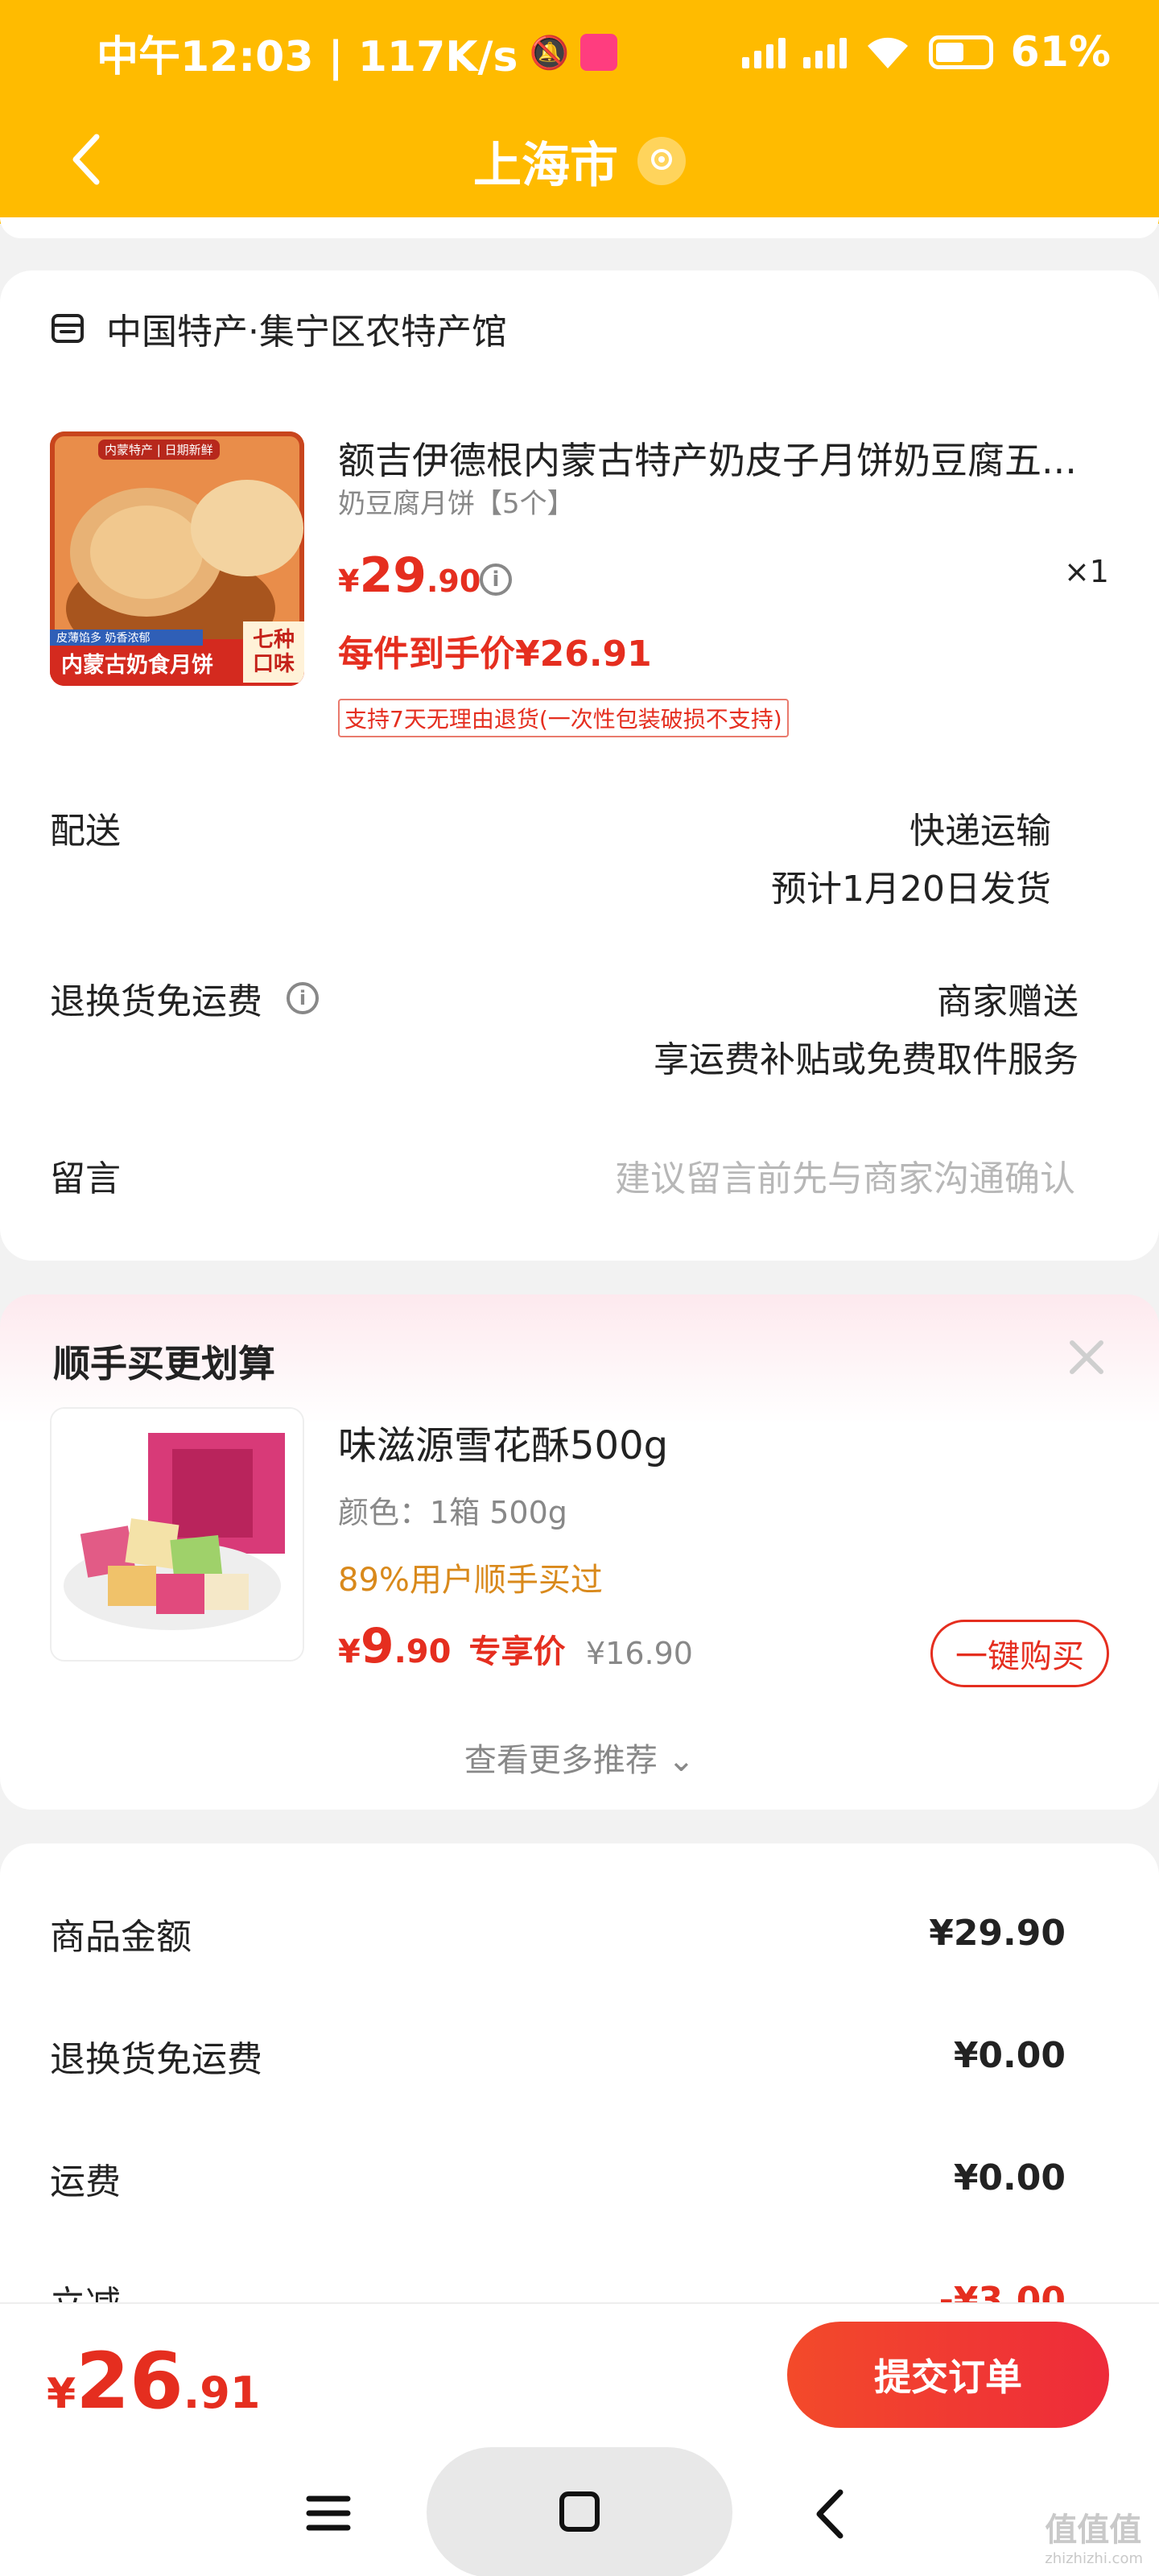  I want to click on message-input: 建议留言前先与商家沟通确认, so click(845, 1175).